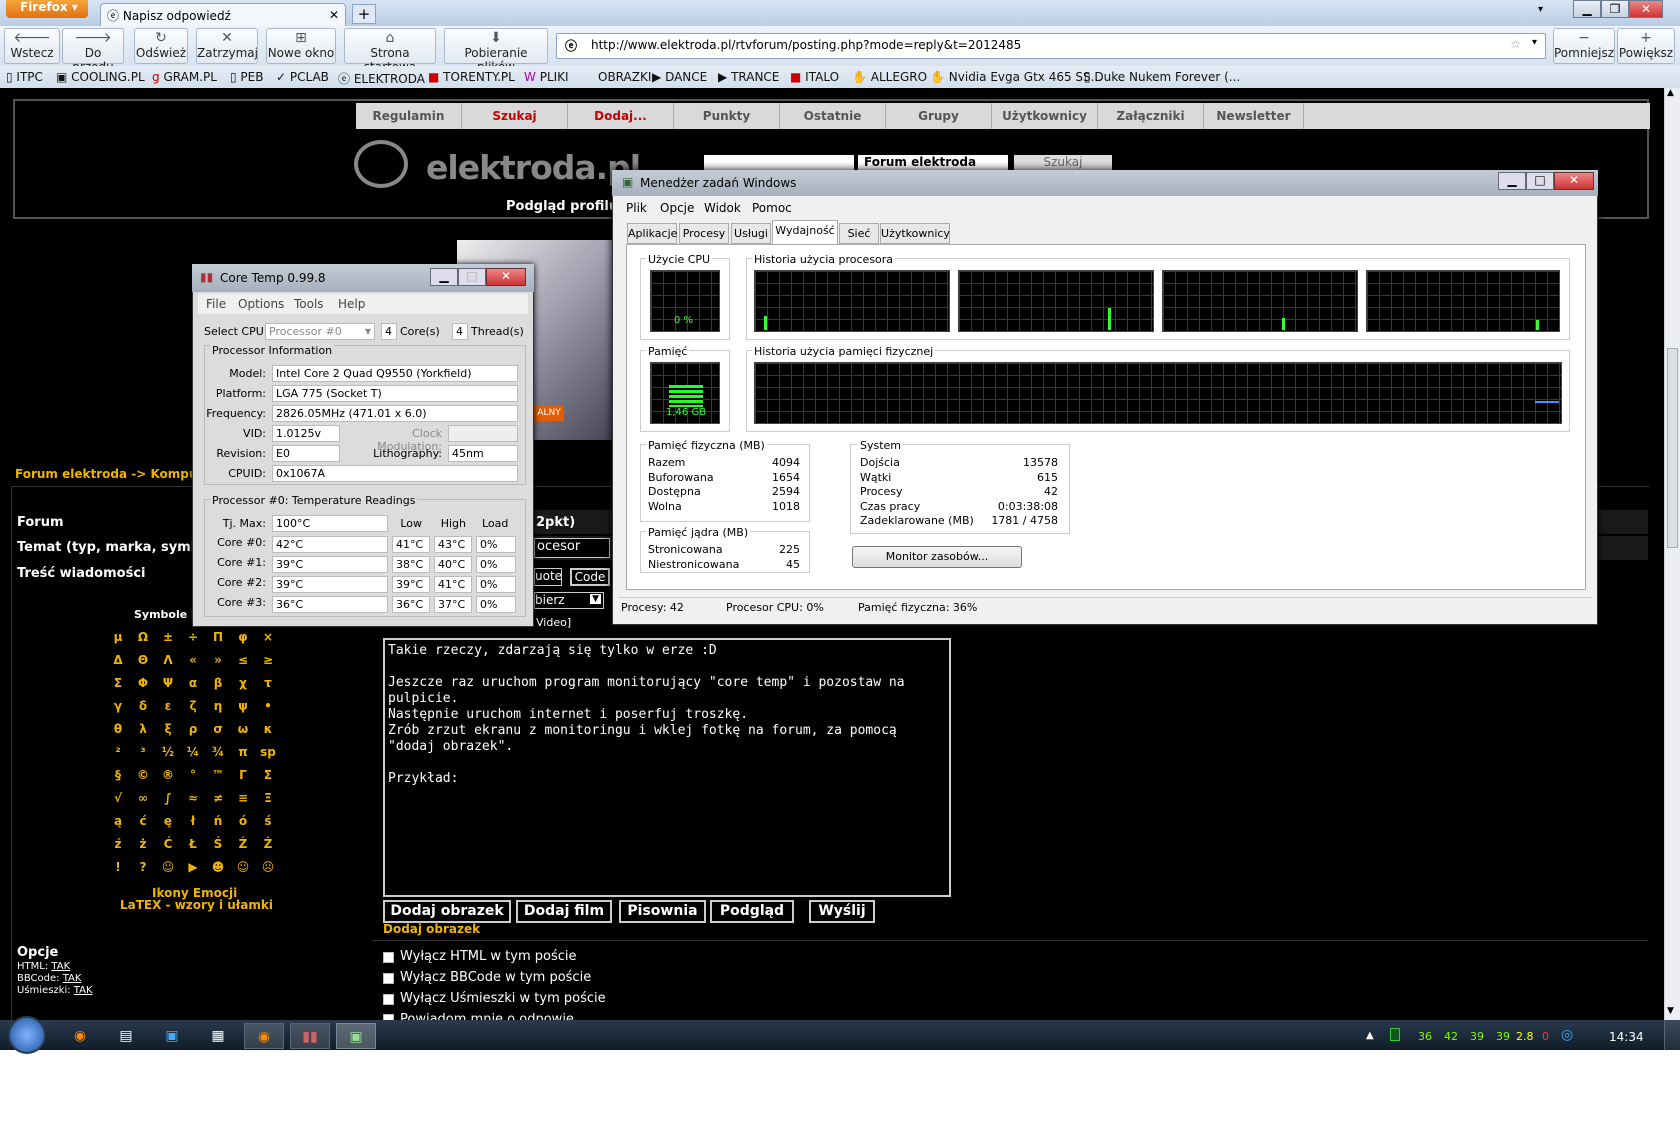 The height and width of the screenshot is (1142, 1680). I want to click on tm-menu-pomoc: Pomoc, so click(772, 208).